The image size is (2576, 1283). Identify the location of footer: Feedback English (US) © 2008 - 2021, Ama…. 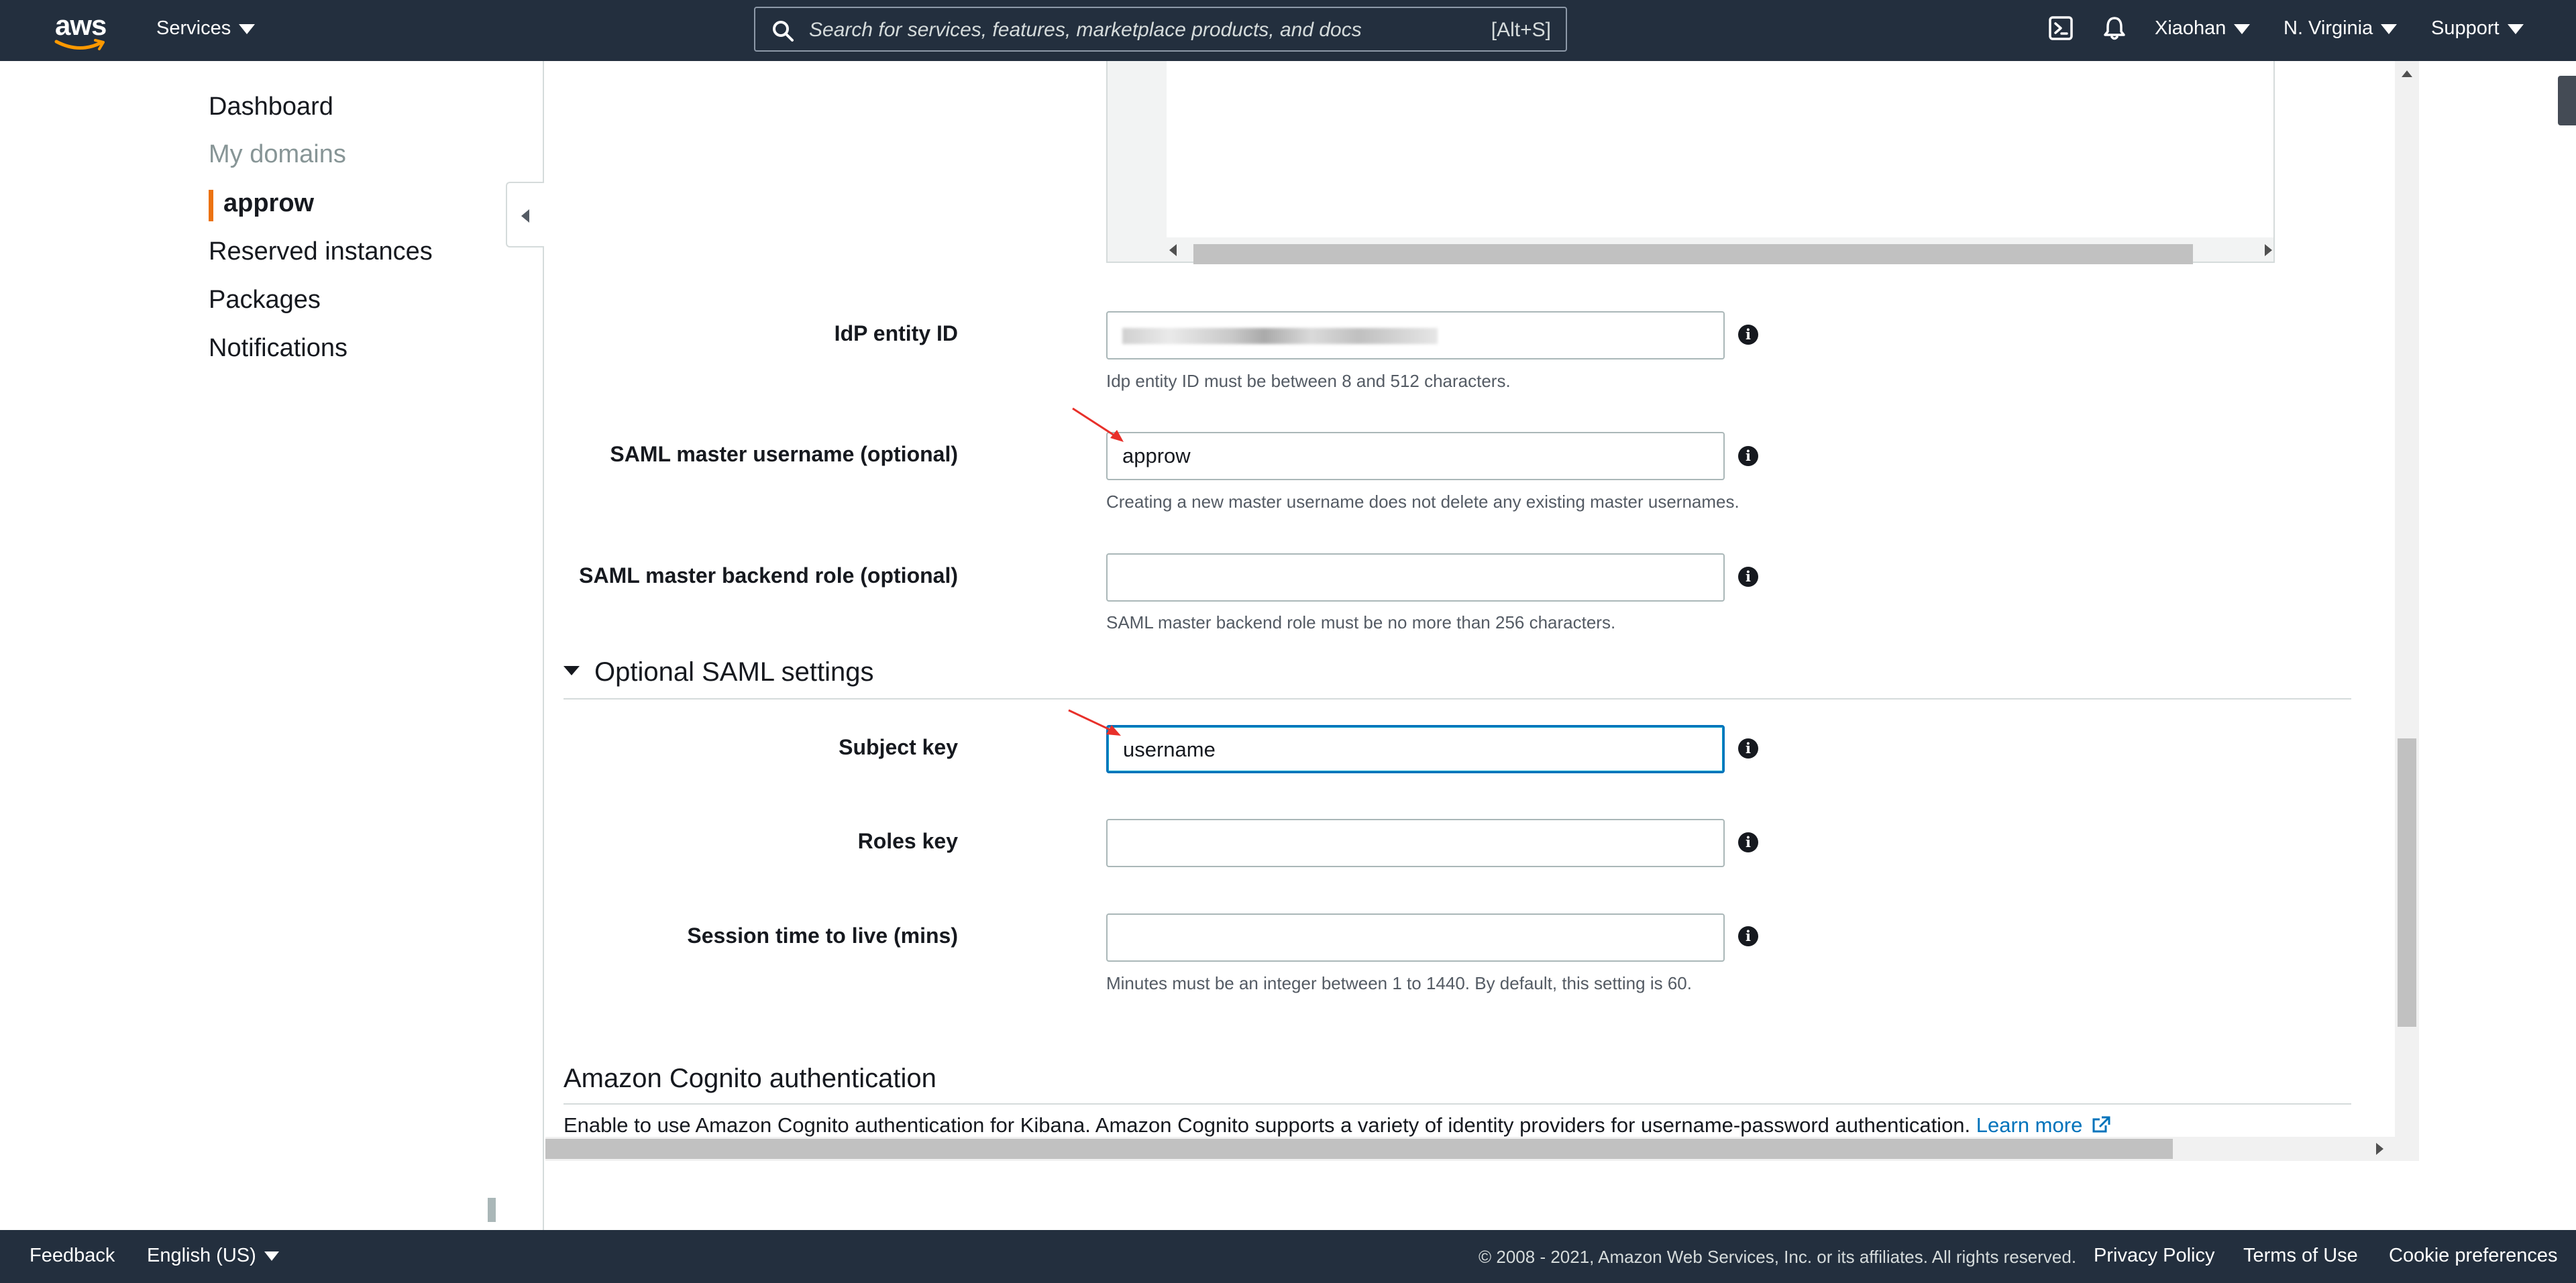
(1288, 1257).